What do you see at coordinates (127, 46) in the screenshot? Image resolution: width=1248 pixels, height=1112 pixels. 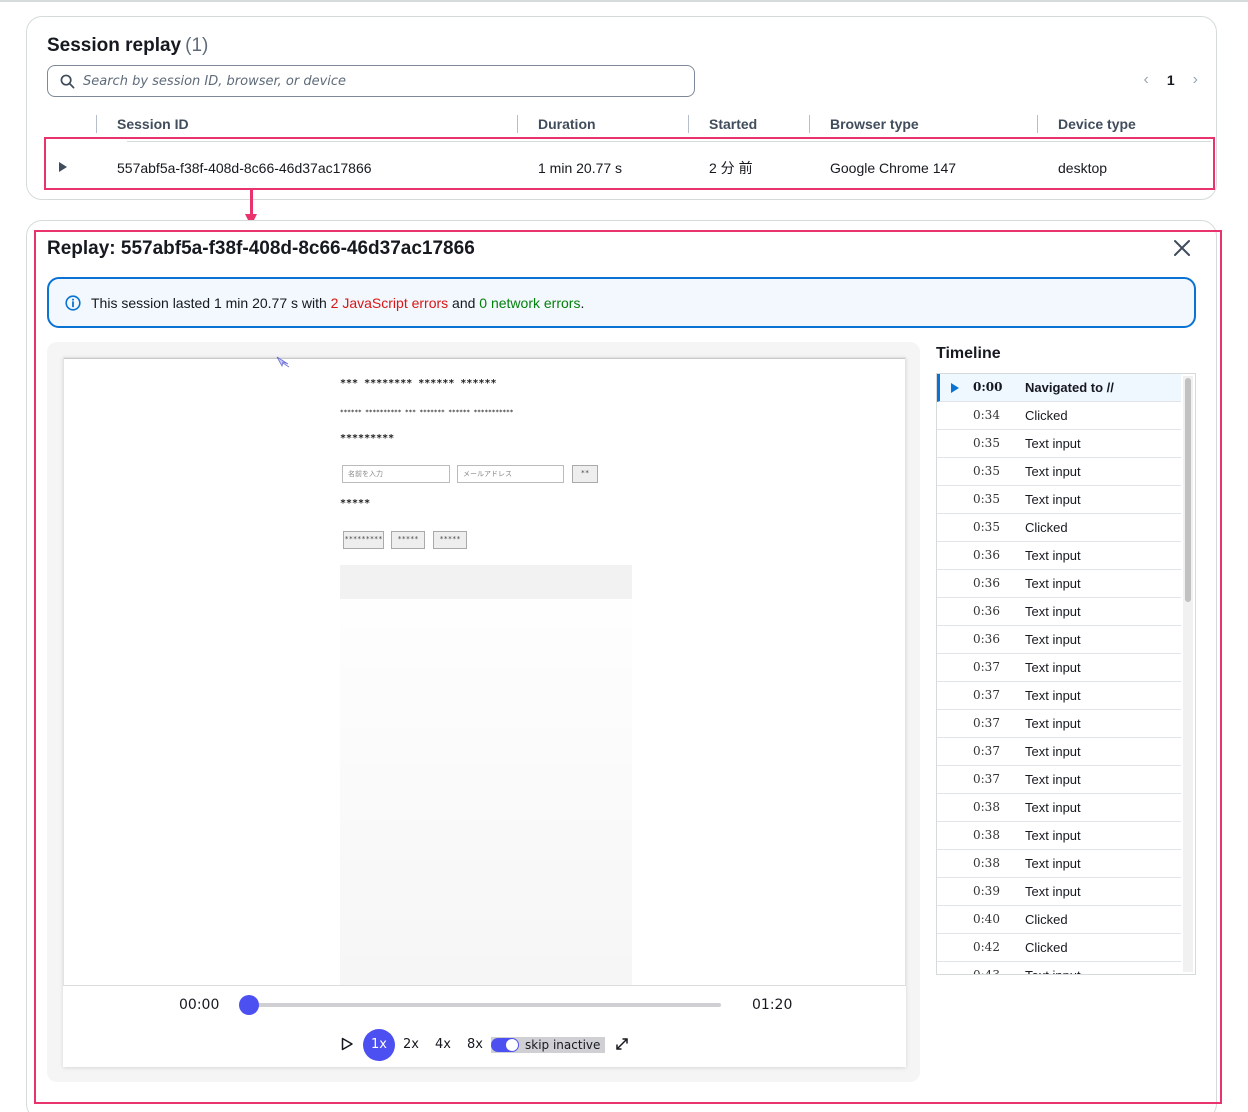 I see `panel-title: Session replay (1)` at bounding box center [127, 46].